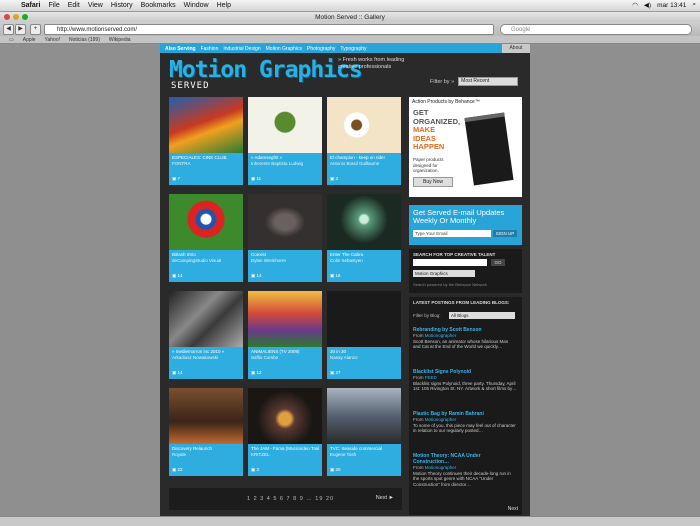 The width and height of the screenshot is (700, 526). What do you see at coordinates (671, 5) in the screenshot?
I see `clock: mar 13:41` at bounding box center [671, 5].